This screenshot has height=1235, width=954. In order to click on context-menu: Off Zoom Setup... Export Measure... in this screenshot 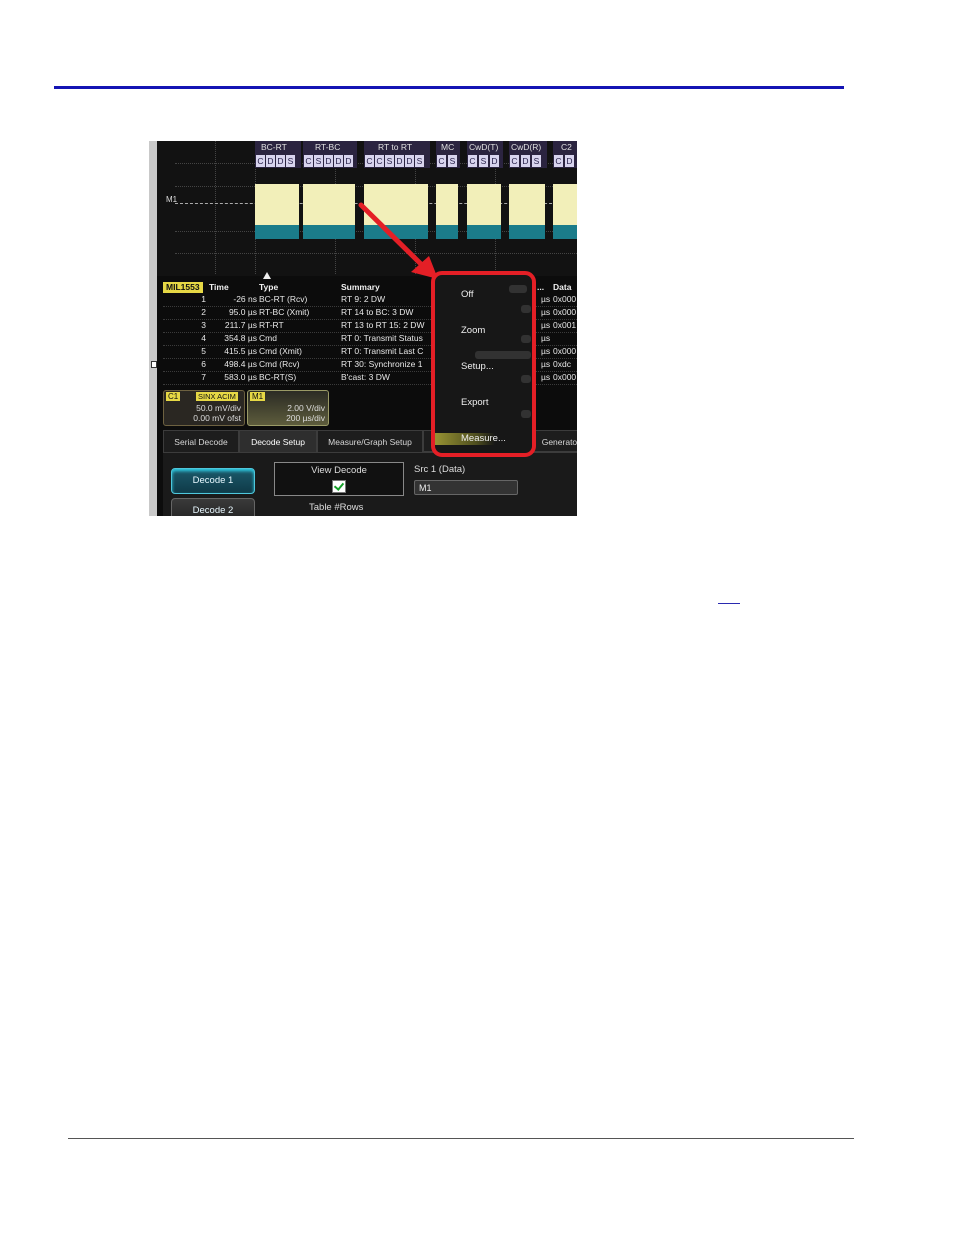, I will do `click(483, 364)`.